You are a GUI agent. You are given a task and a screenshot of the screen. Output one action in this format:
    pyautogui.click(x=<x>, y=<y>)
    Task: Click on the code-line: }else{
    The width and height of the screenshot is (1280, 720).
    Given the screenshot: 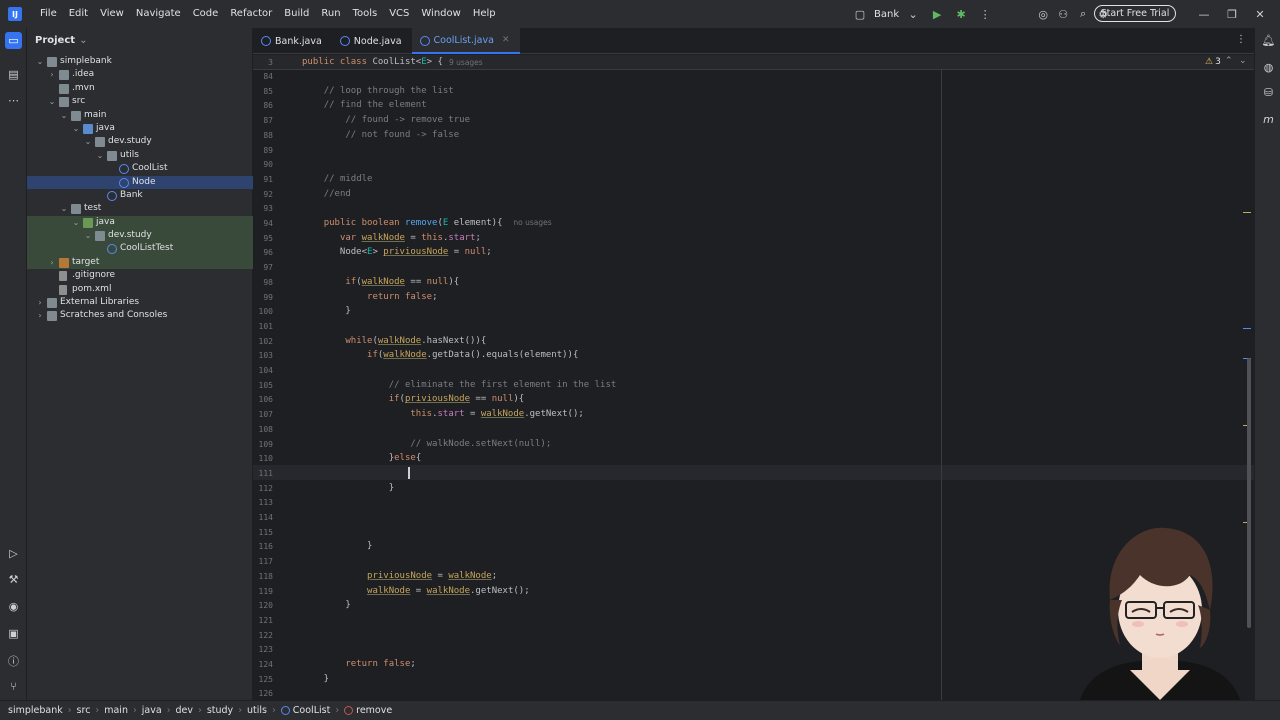 What is the action you would take?
    pyautogui.click(x=362, y=458)
    